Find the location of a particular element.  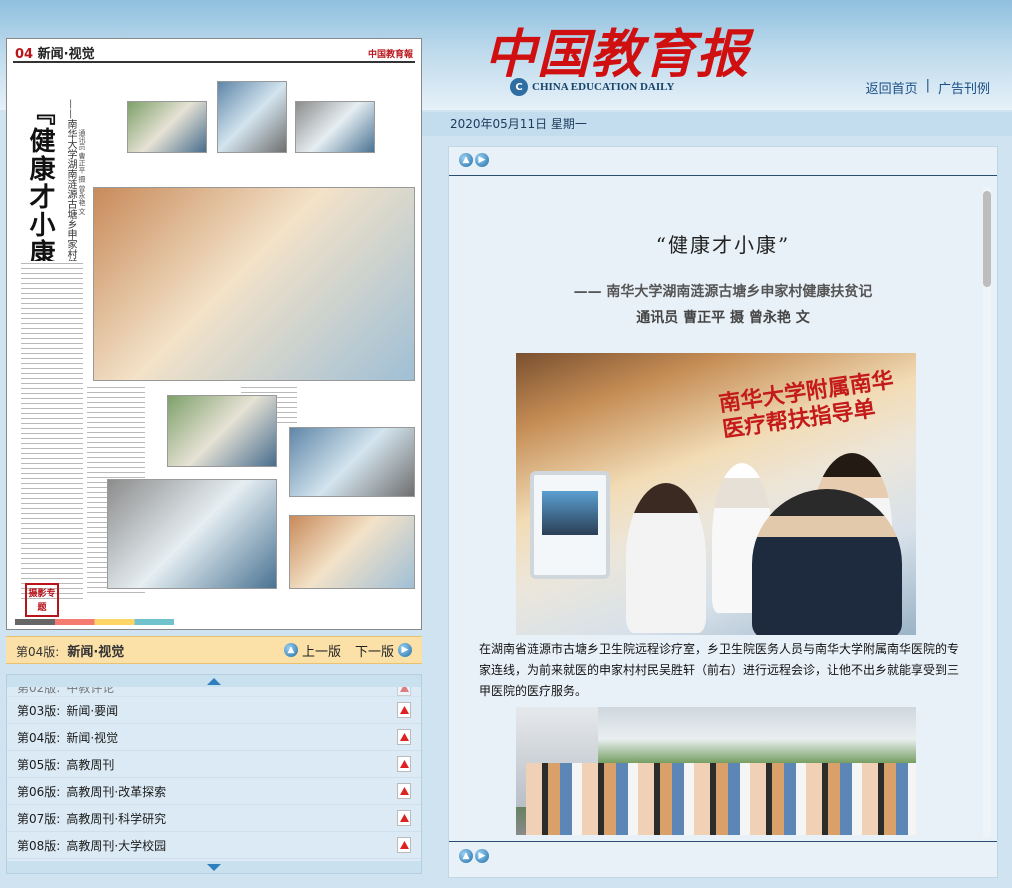

page-main-photo is located at coordinates (254, 284).